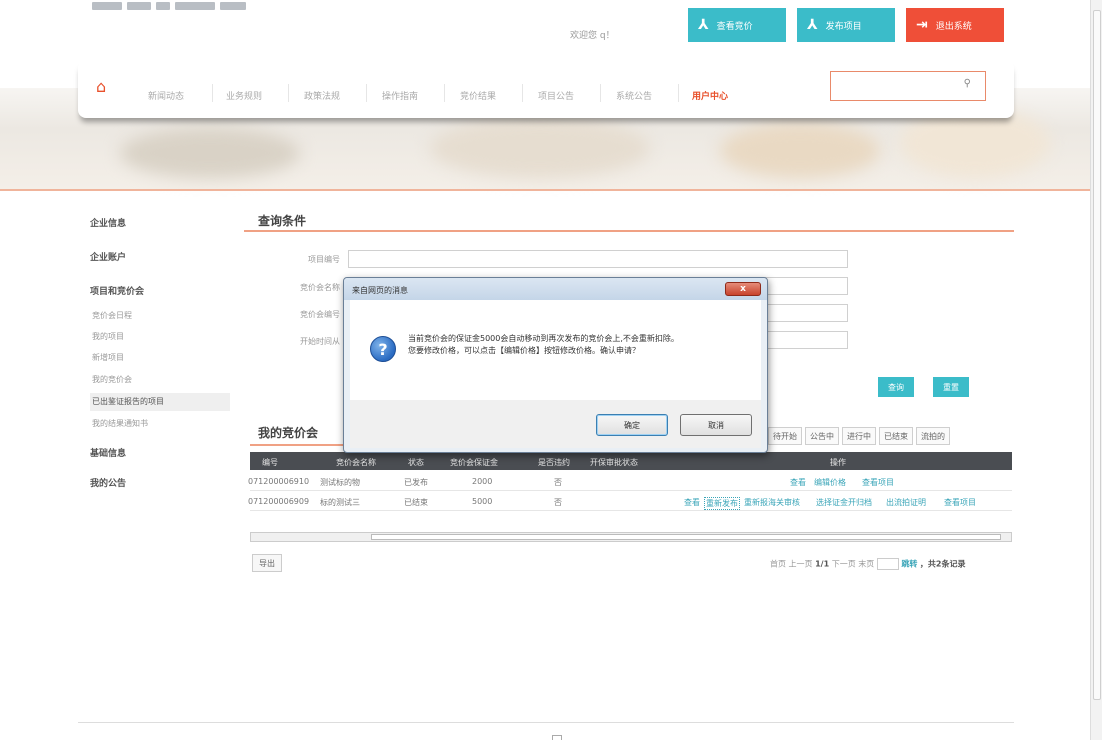  I want to click on pagination: 首页 上一页 1/1 下一页 末页 跳转 ，共2条记录, so click(867, 564).